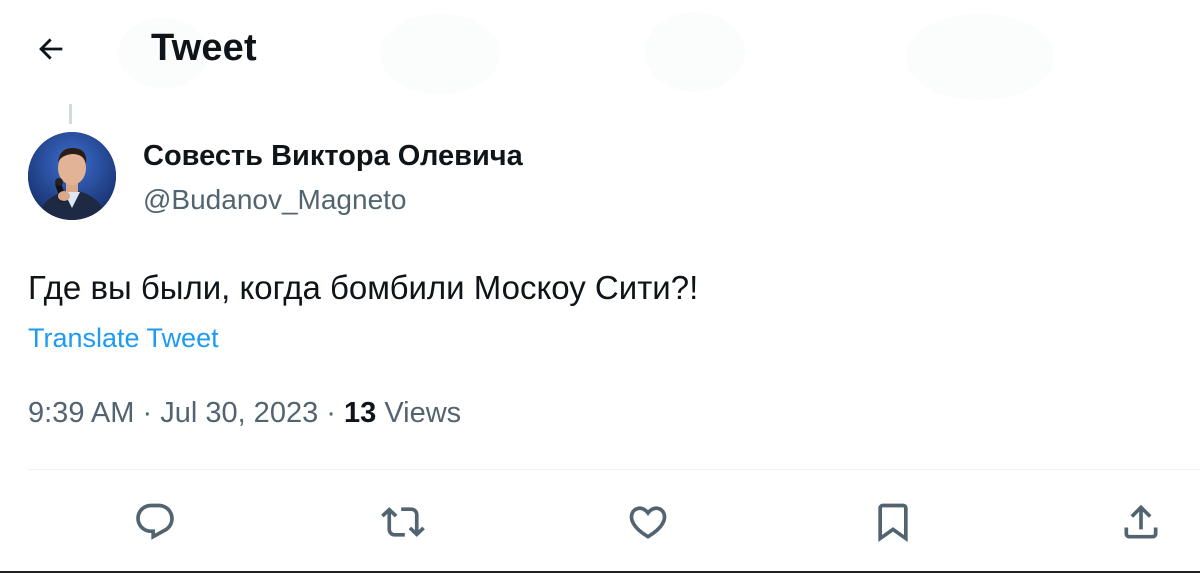 Image resolution: width=1200 pixels, height=573 pixels. I want to click on share-icon, so click(1141, 521).